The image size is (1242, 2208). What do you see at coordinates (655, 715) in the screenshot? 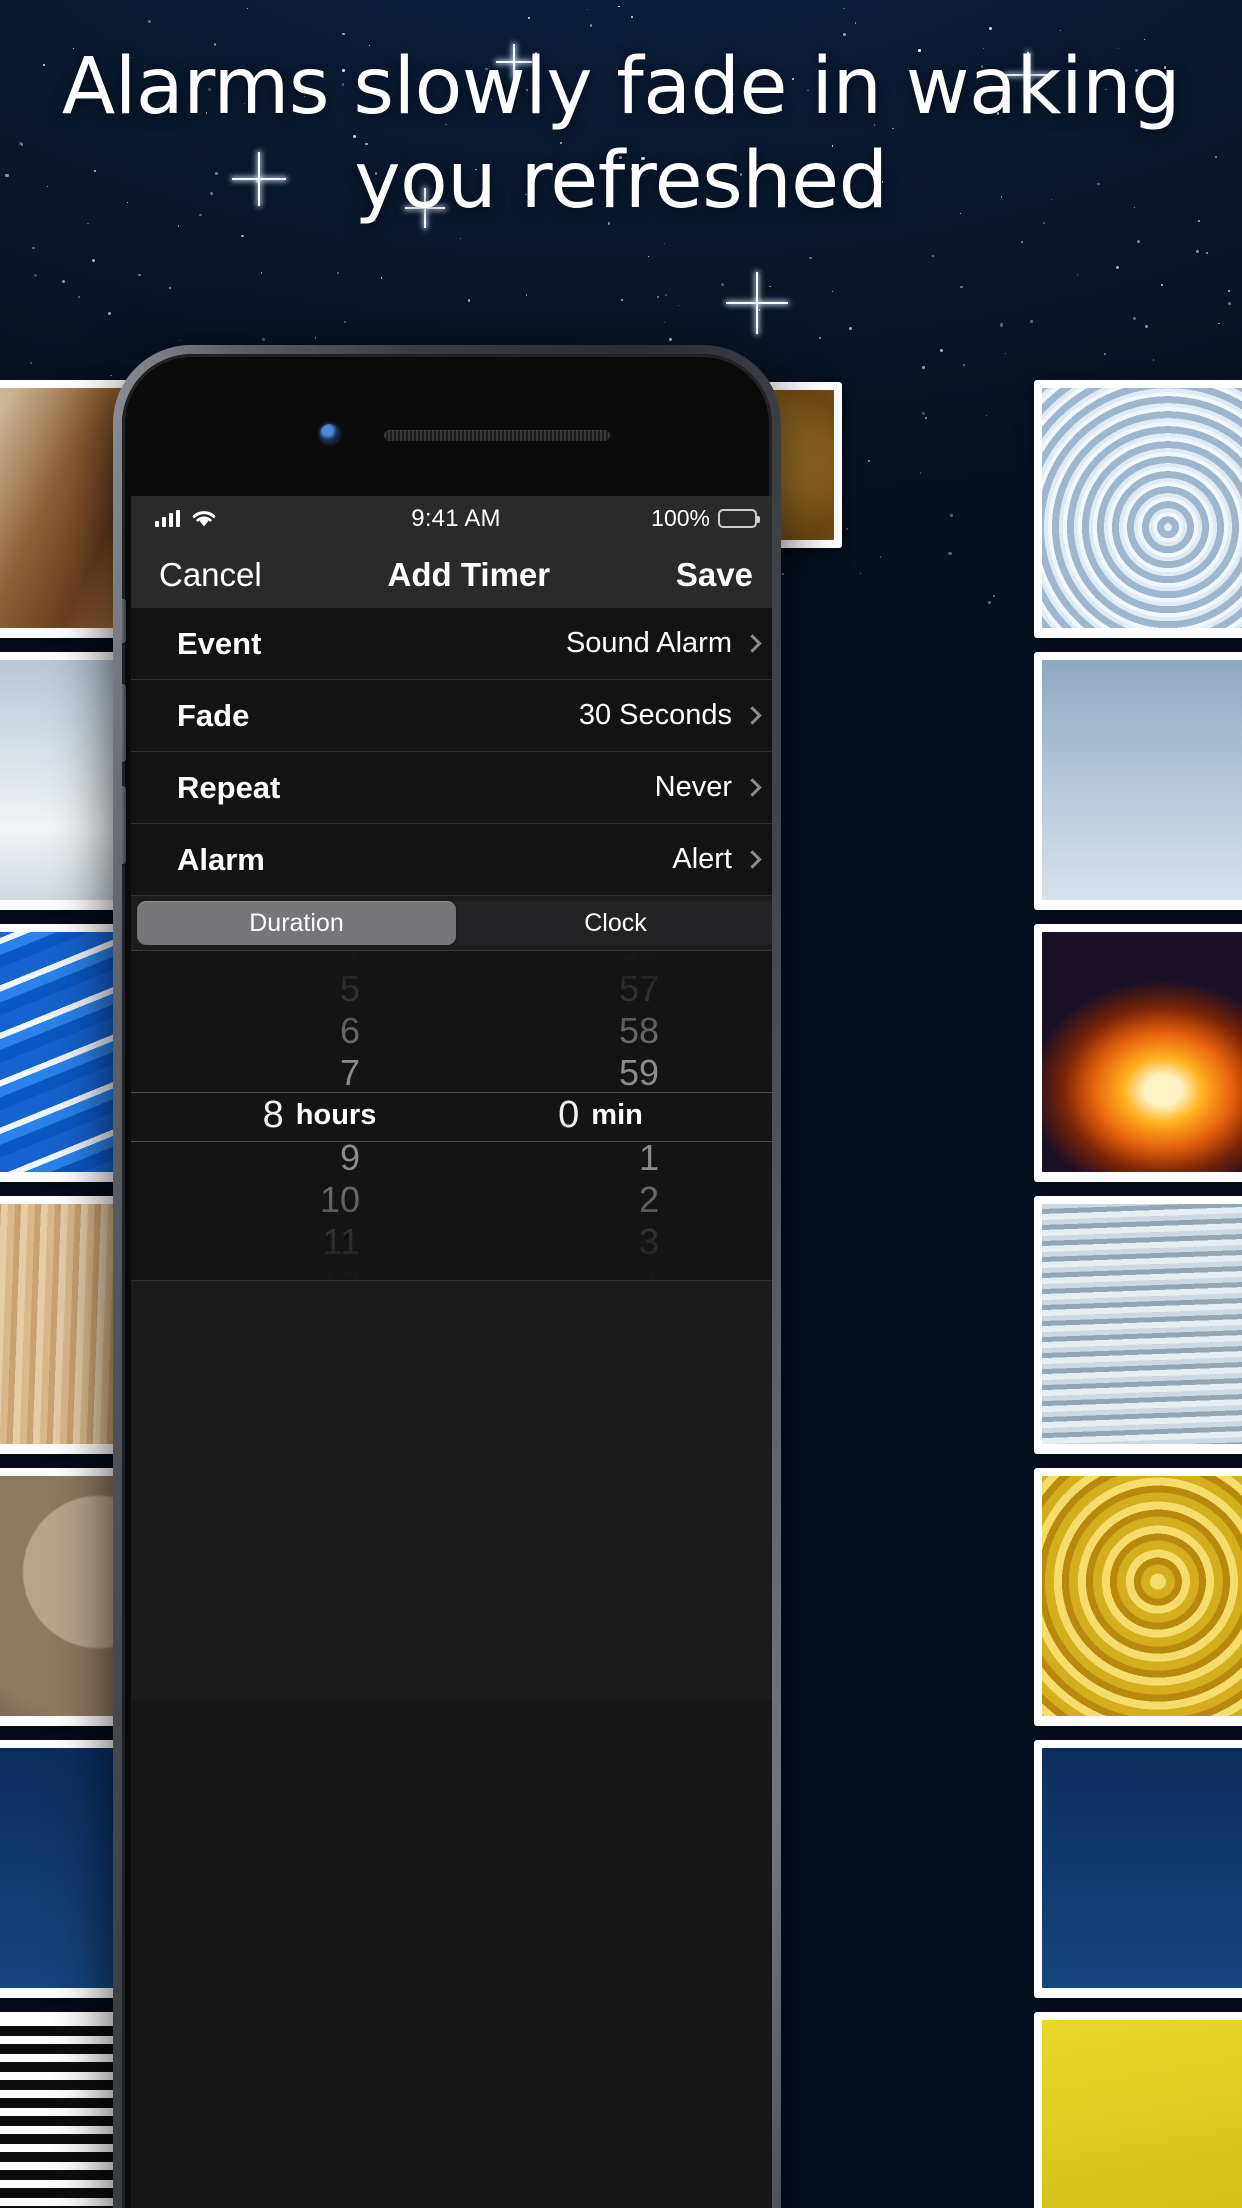
I see `row-value: 30 Seconds` at bounding box center [655, 715].